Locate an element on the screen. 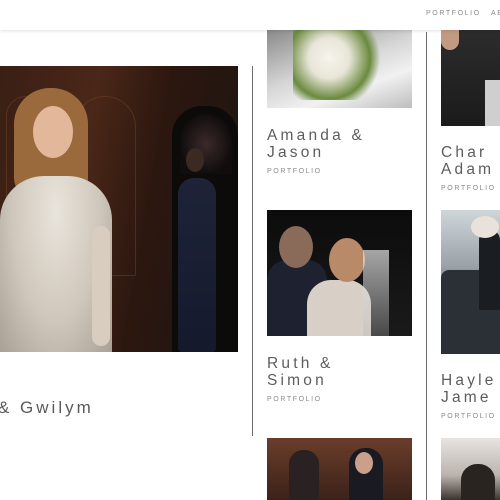 The width and height of the screenshot is (500, 500). title-line: Jame is located at coordinates (466, 397).